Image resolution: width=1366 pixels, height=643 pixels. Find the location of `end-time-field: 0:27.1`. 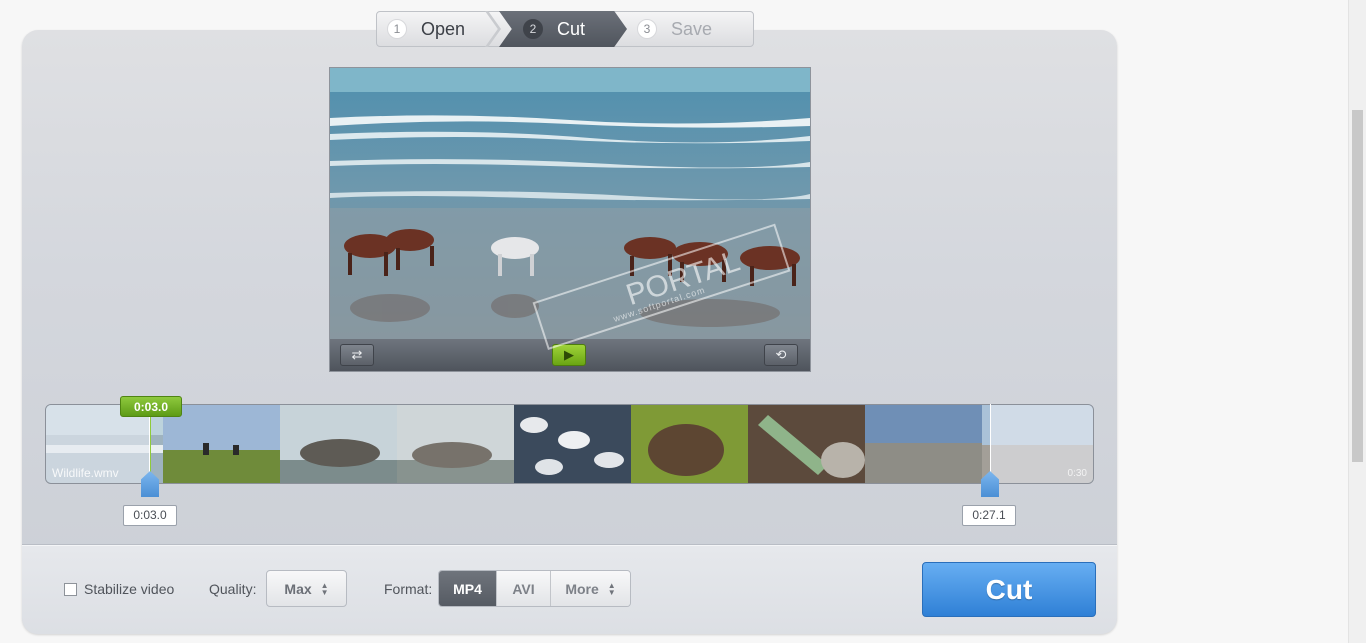

end-time-field: 0:27.1 is located at coordinates (989, 515).